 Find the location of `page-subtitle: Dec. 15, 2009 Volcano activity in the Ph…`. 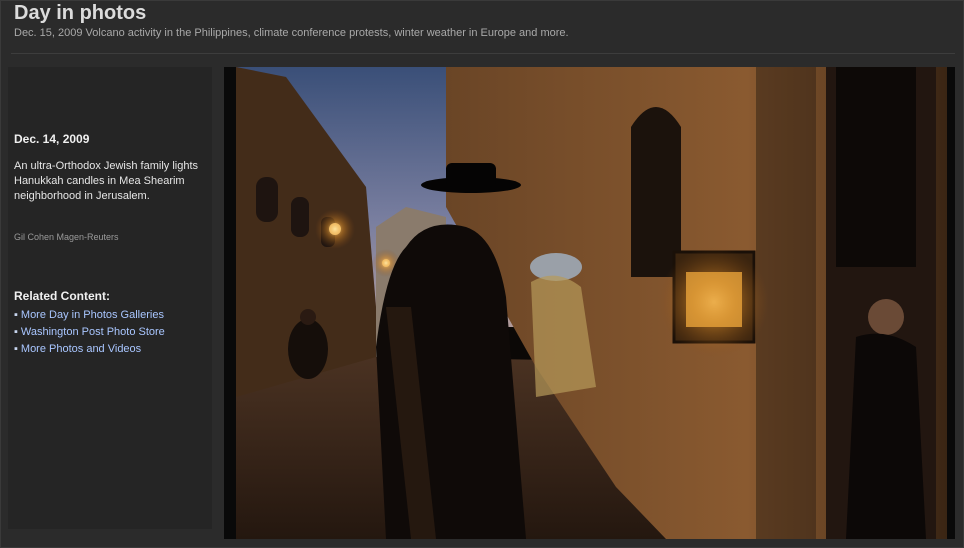

page-subtitle: Dec. 15, 2009 Volcano activity in the Ph… is located at coordinates (291, 33).